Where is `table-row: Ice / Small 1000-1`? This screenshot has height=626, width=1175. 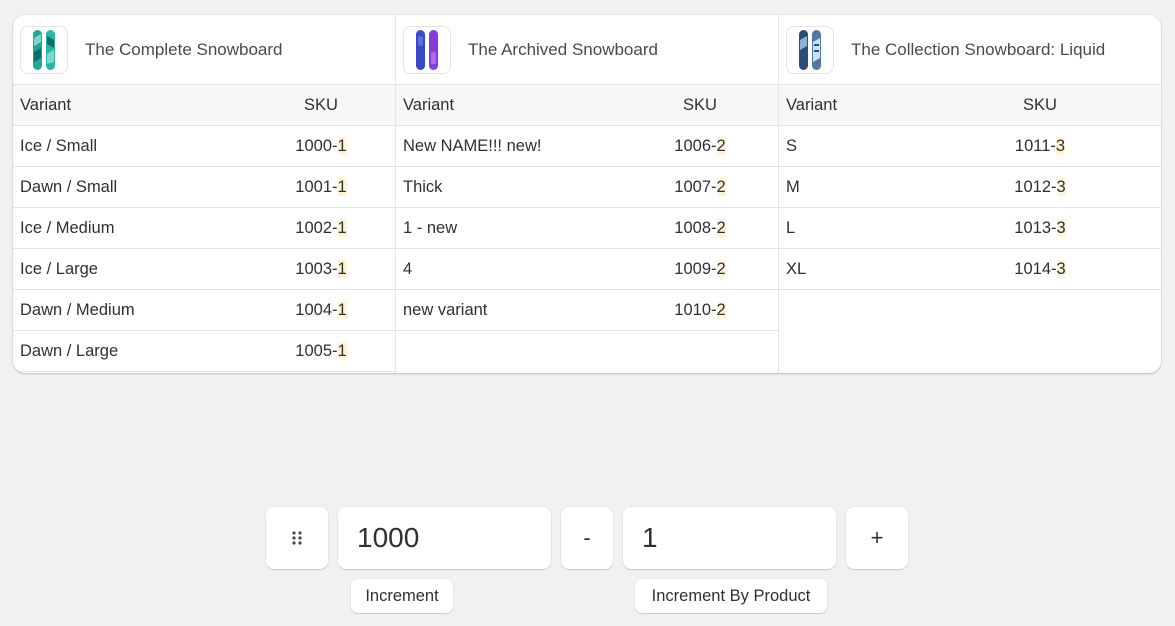
table-row: Ice / Small 1000-1 is located at coordinates (204, 146).